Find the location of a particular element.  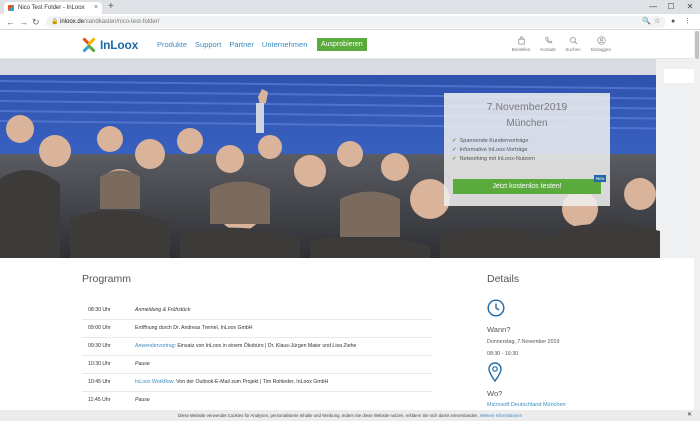

clock-icon is located at coordinates (496, 308).